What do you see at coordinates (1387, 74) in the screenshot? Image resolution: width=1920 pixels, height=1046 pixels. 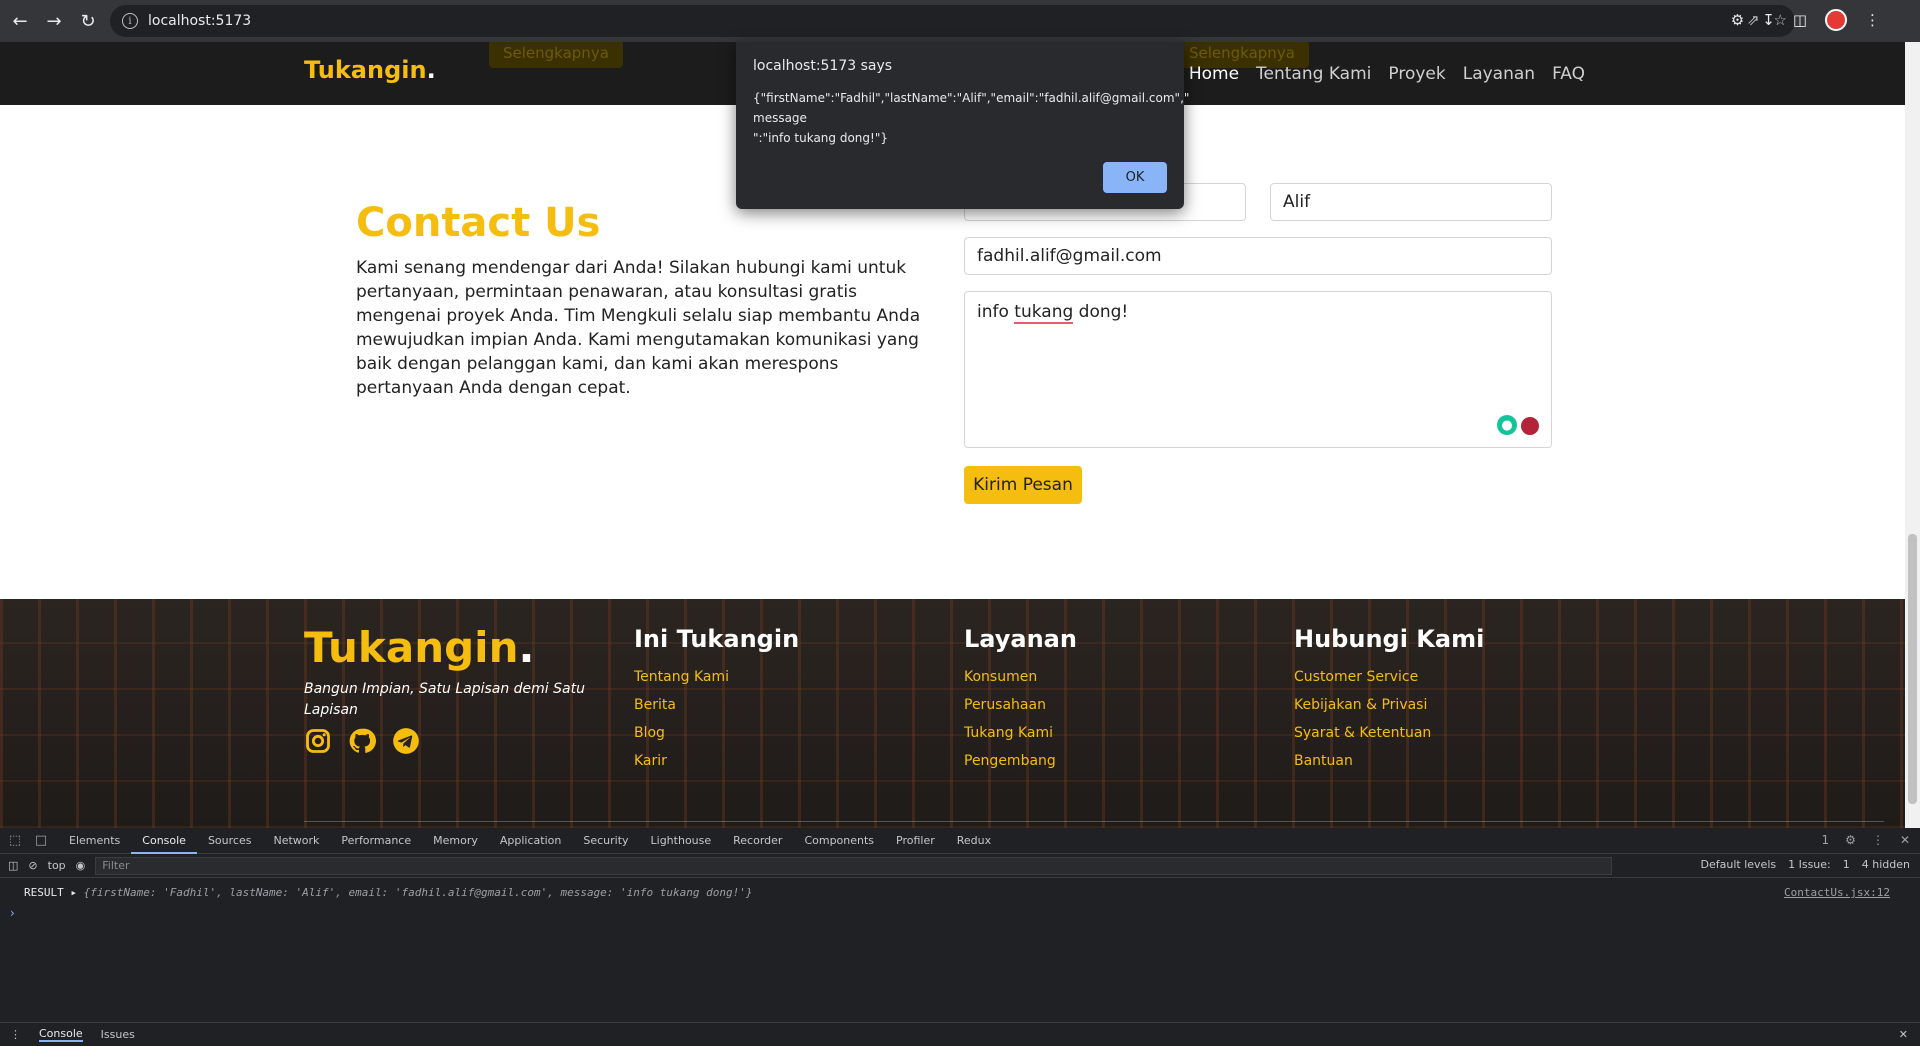 I see `nav-links: Home Tentang Kami Proyek Layanan FAQ` at bounding box center [1387, 74].